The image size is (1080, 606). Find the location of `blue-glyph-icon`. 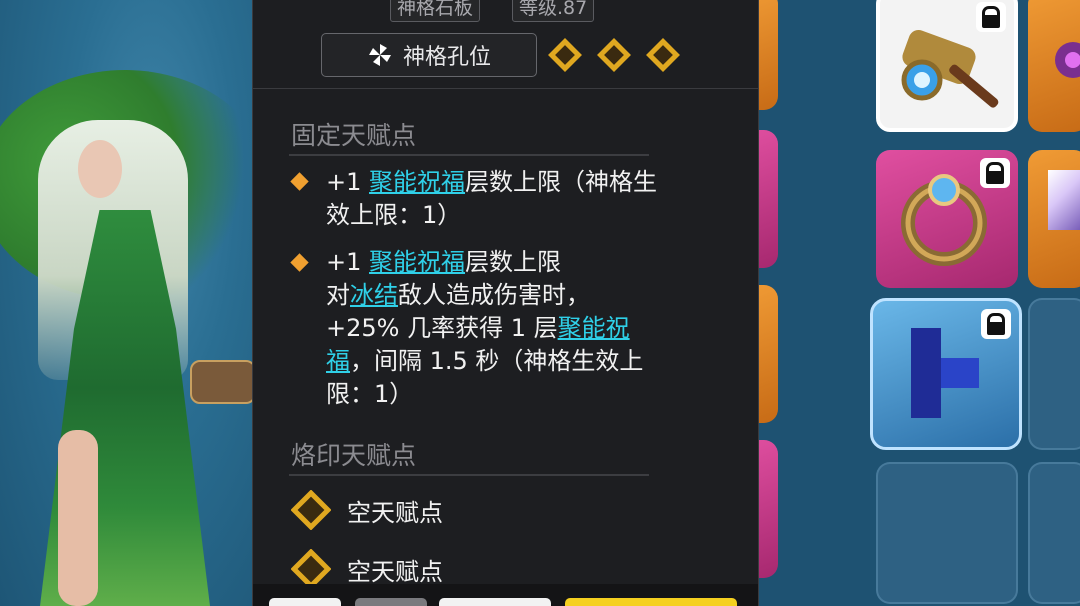

blue-glyph-icon is located at coordinates (945, 373).